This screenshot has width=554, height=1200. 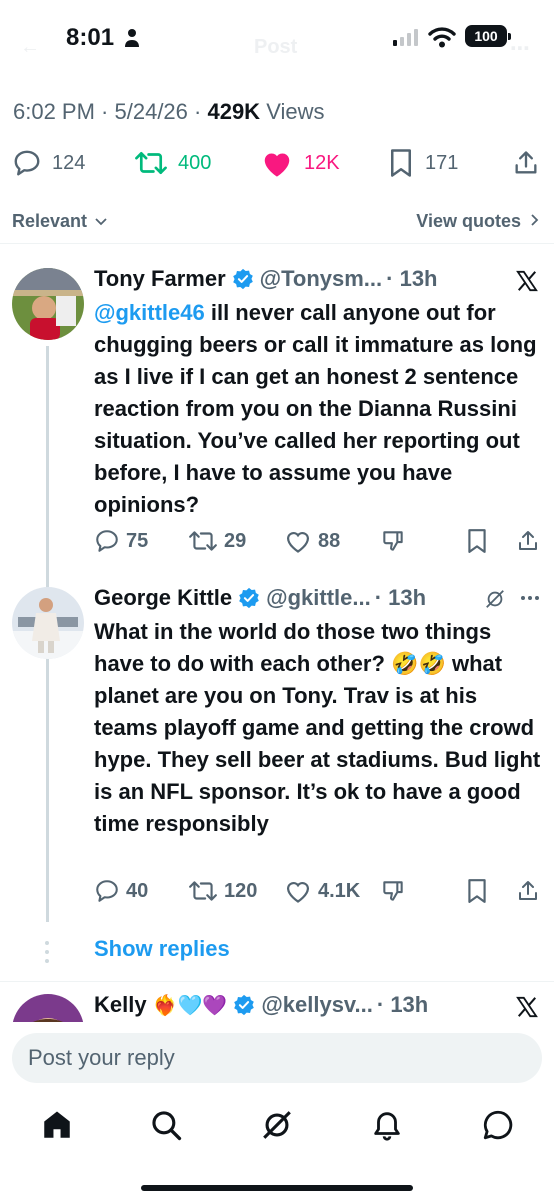 I want to click on bookmark-stat: 171, so click(x=422, y=163).